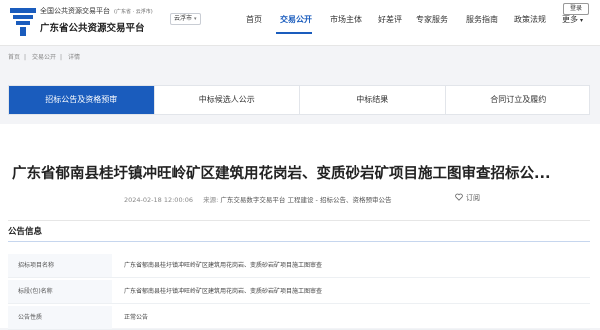 This screenshot has height=330, width=600. What do you see at coordinates (254, 19) in the screenshot?
I see `nav-item-home: 首页` at bounding box center [254, 19].